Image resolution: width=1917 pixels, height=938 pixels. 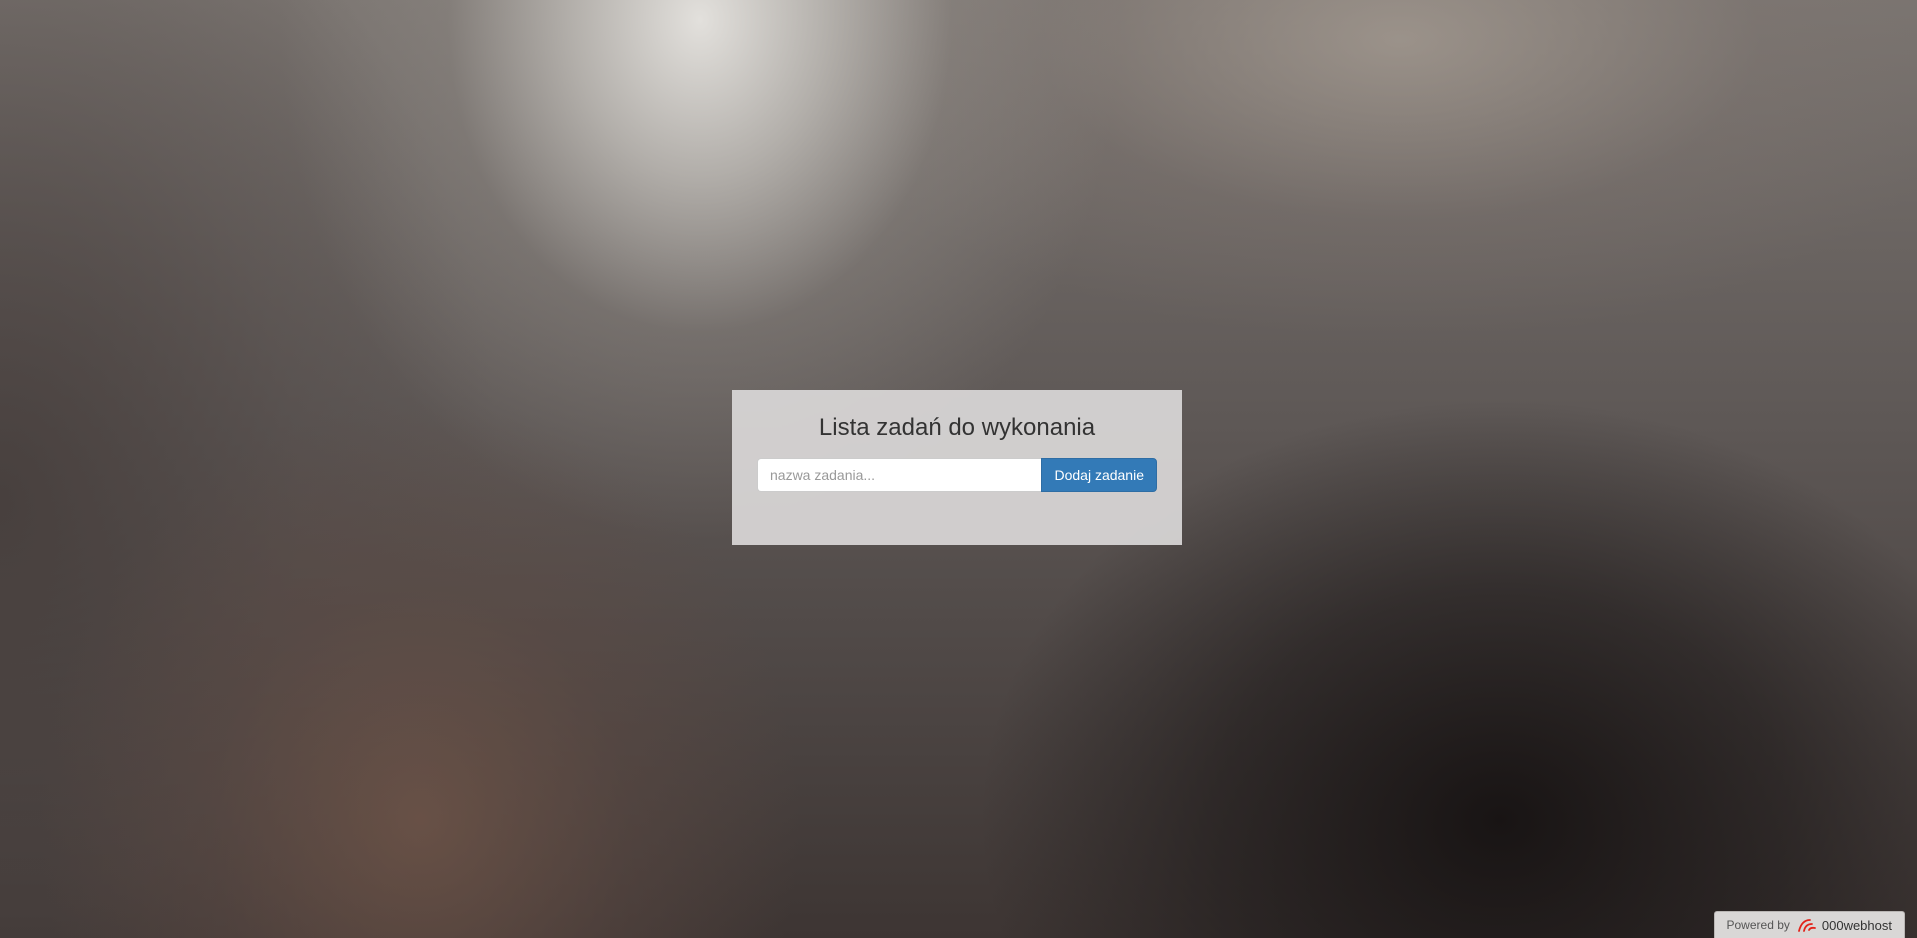 I want to click on task-name-input, so click(x=899, y=475).